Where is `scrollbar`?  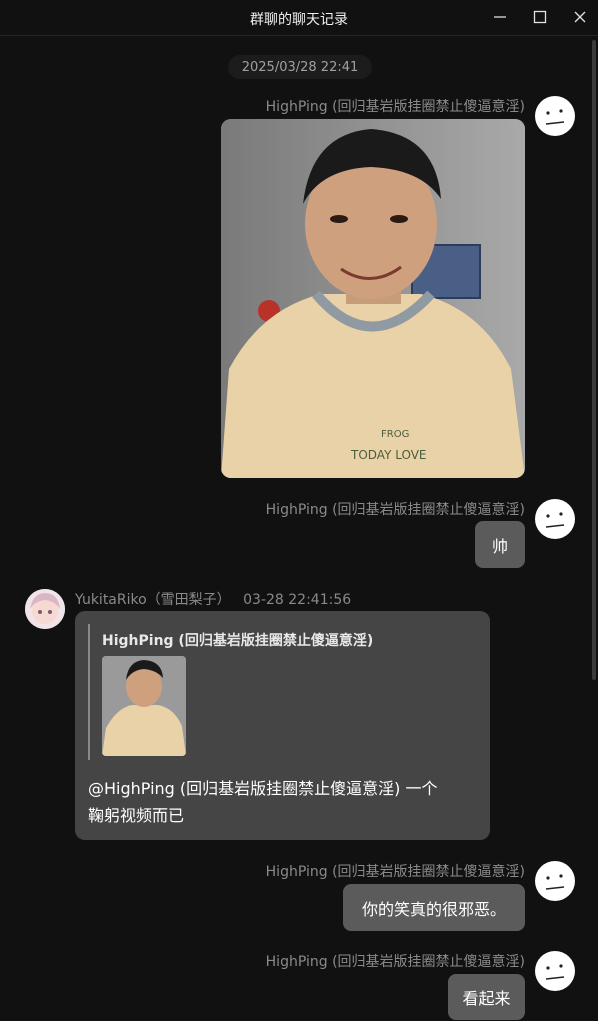
scrollbar is located at coordinates (594, 360).